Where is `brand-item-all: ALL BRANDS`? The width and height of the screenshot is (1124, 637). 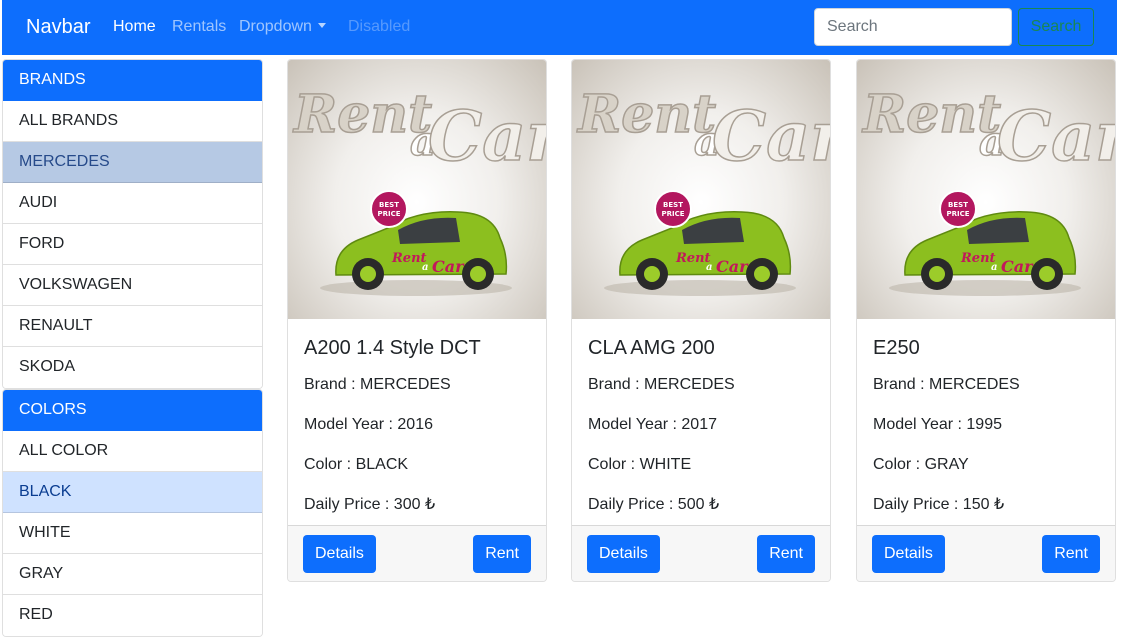 brand-item-all: ALL BRANDS is located at coordinates (132, 121).